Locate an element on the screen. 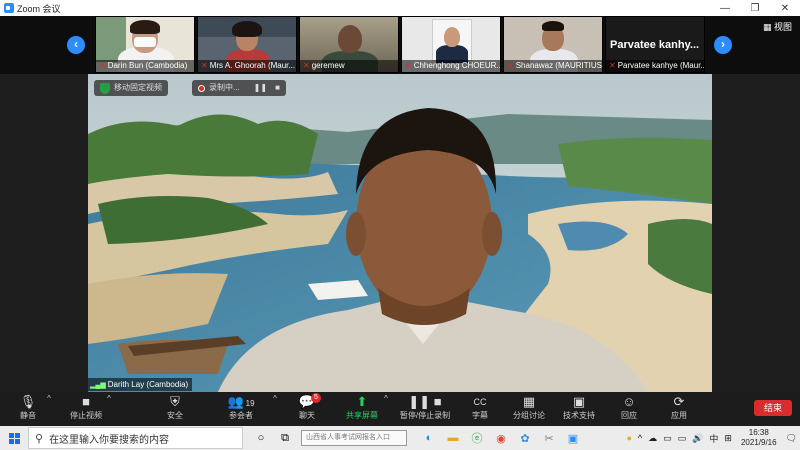 This screenshot has height=450, width=800. participant-count: 19 is located at coordinates (250, 403).